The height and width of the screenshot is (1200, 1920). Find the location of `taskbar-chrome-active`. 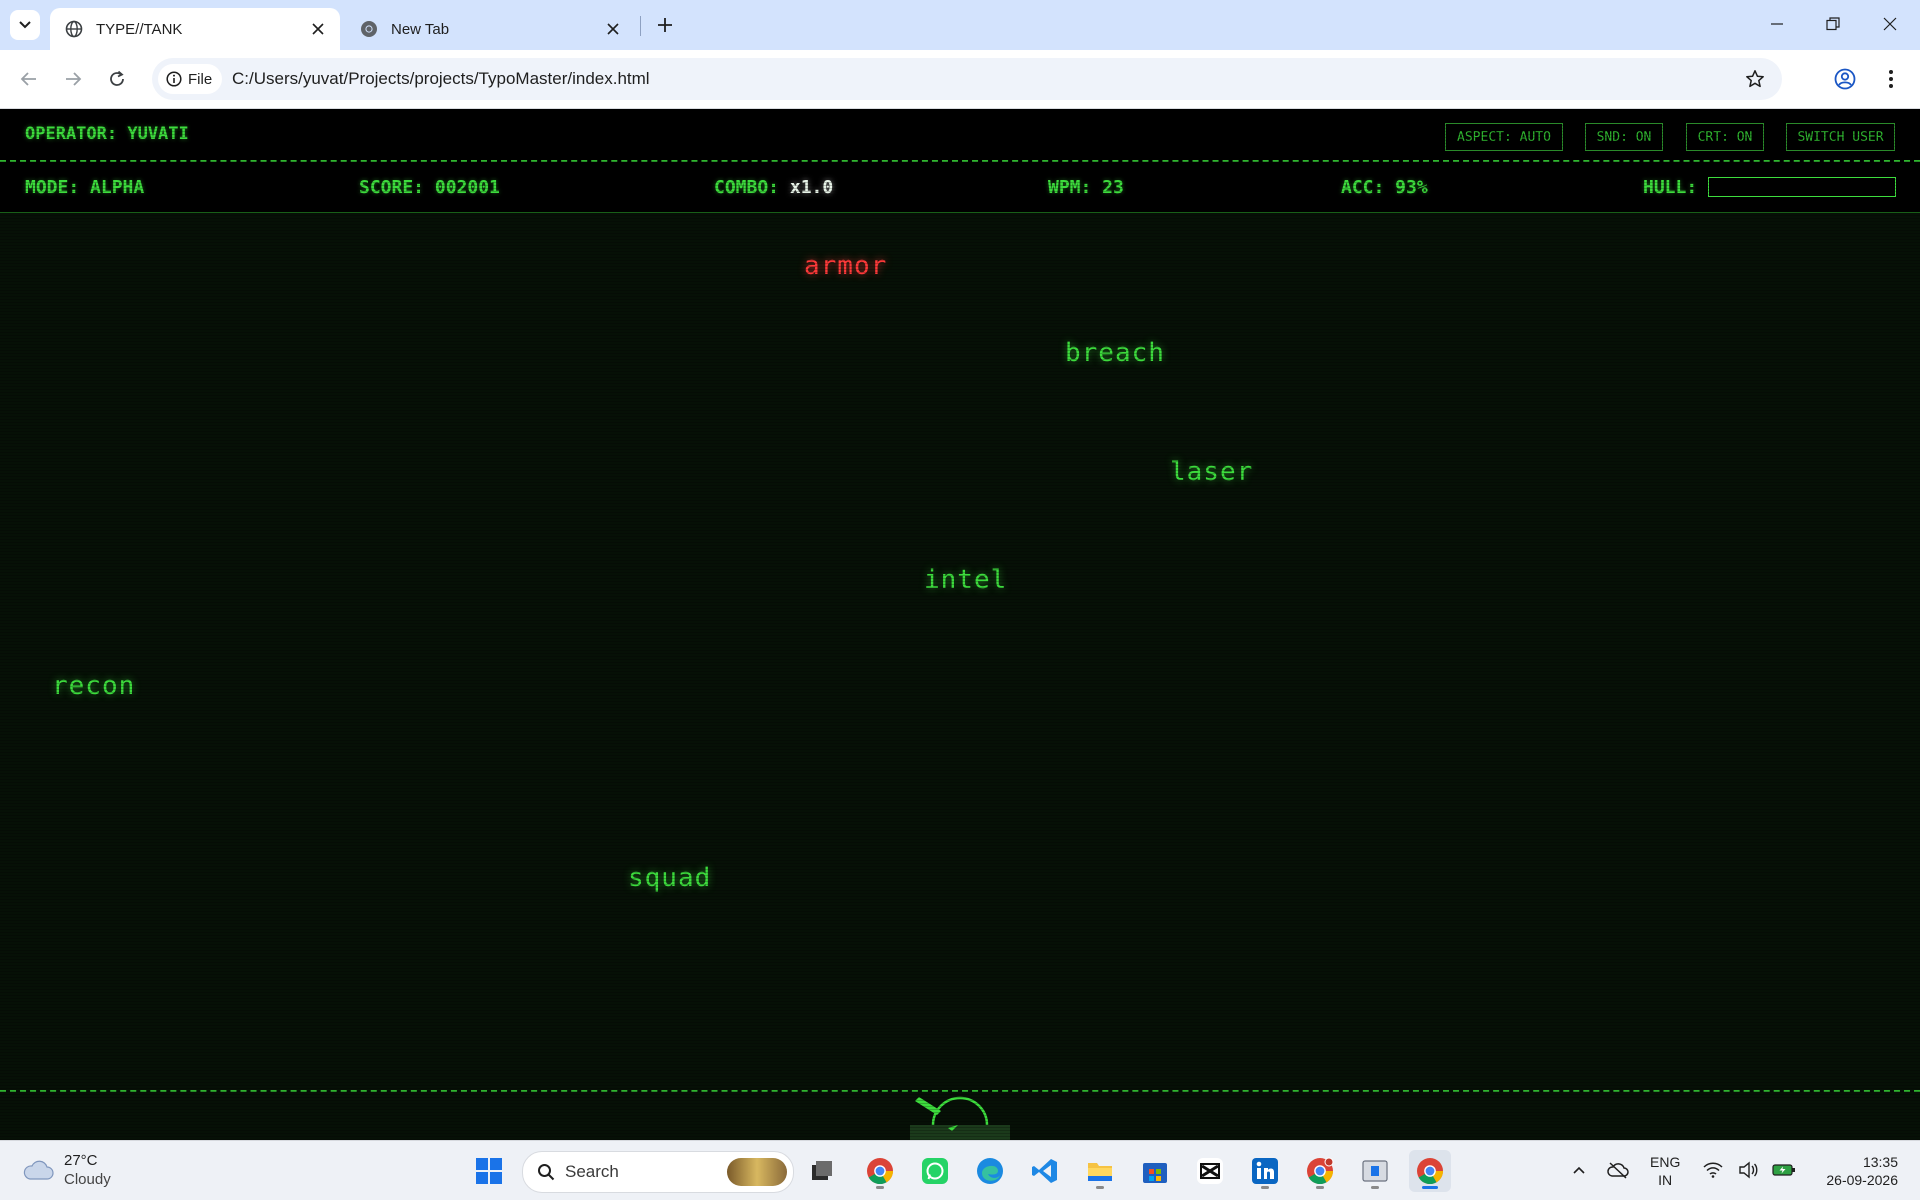

taskbar-chrome-active is located at coordinates (1430, 1171).